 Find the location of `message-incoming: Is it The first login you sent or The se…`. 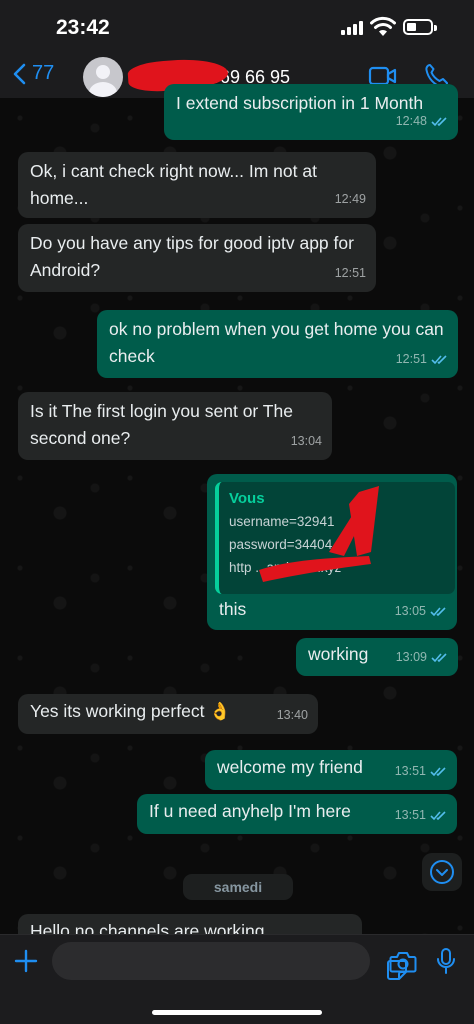

message-incoming: Is it The first login you sent or The se… is located at coordinates (175, 426).